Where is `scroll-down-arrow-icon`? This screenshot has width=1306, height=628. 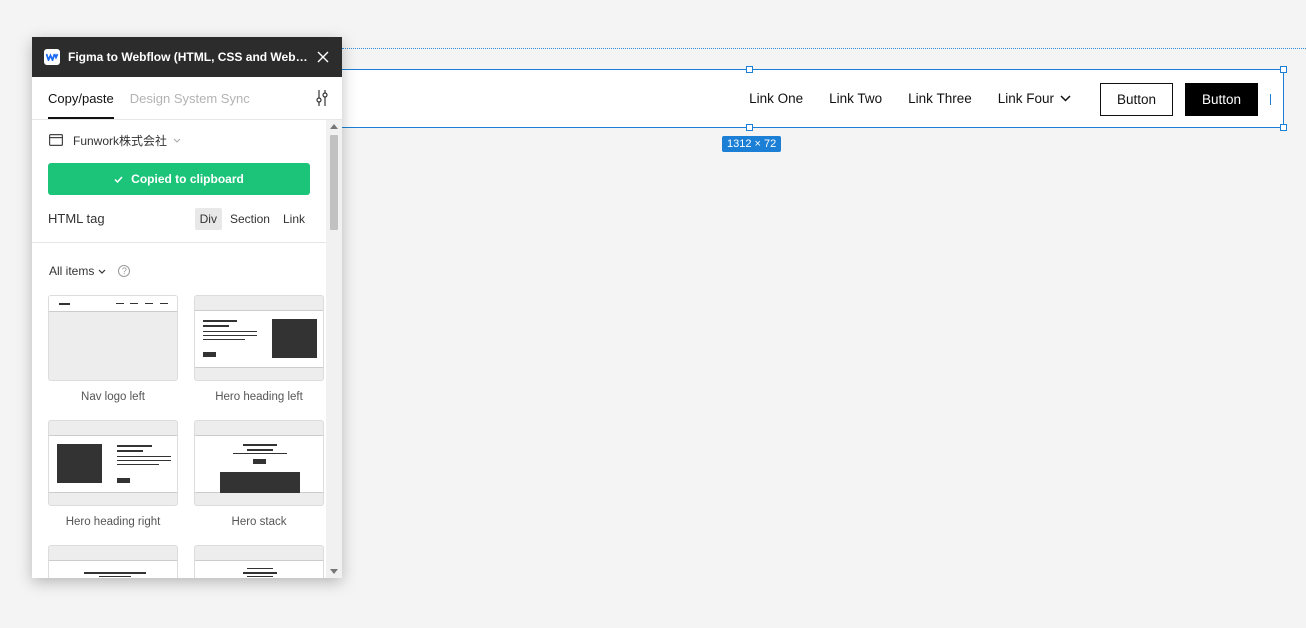 scroll-down-arrow-icon is located at coordinates (334, 571).